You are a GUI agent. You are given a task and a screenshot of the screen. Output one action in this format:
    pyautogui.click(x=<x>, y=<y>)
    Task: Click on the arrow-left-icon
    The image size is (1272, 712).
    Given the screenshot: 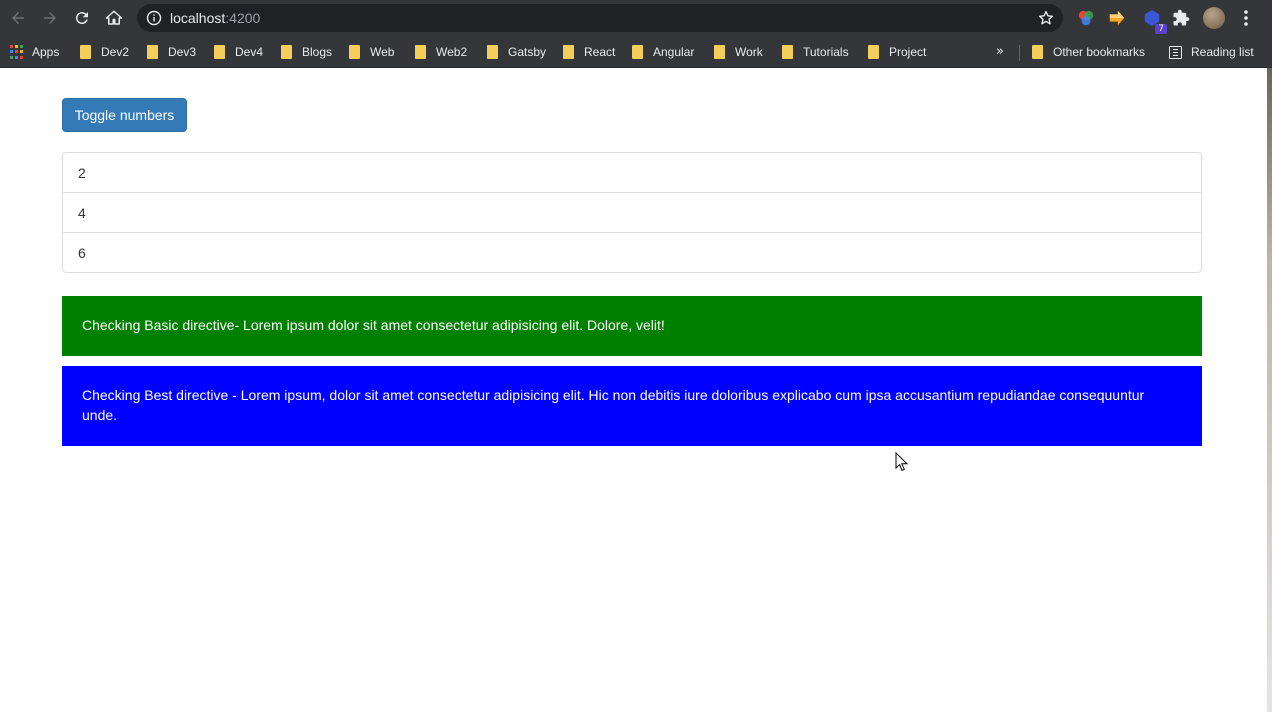 What is the action you would take?
    pyautogui.click(x=18, y=18)
    